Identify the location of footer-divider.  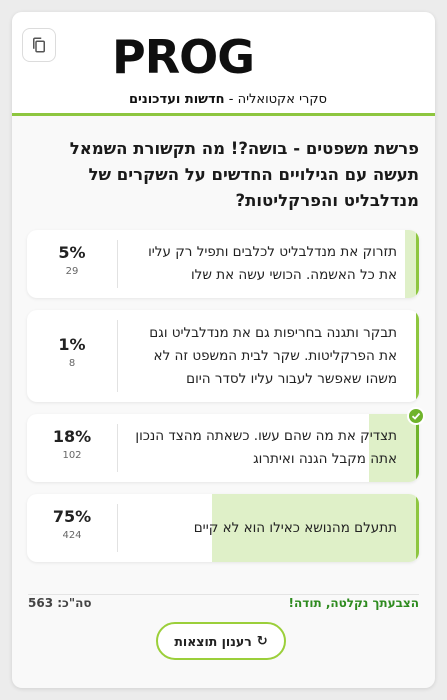
(223, 594).